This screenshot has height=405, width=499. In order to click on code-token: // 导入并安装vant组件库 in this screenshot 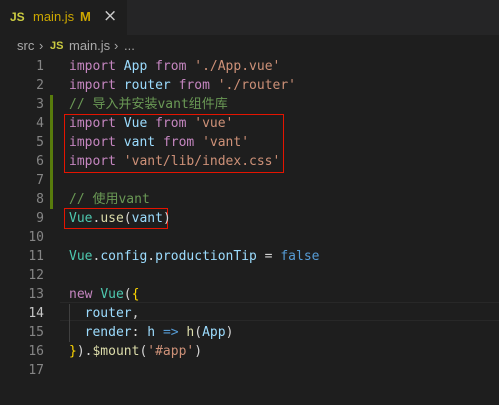, I will do `click(148, 104)`.